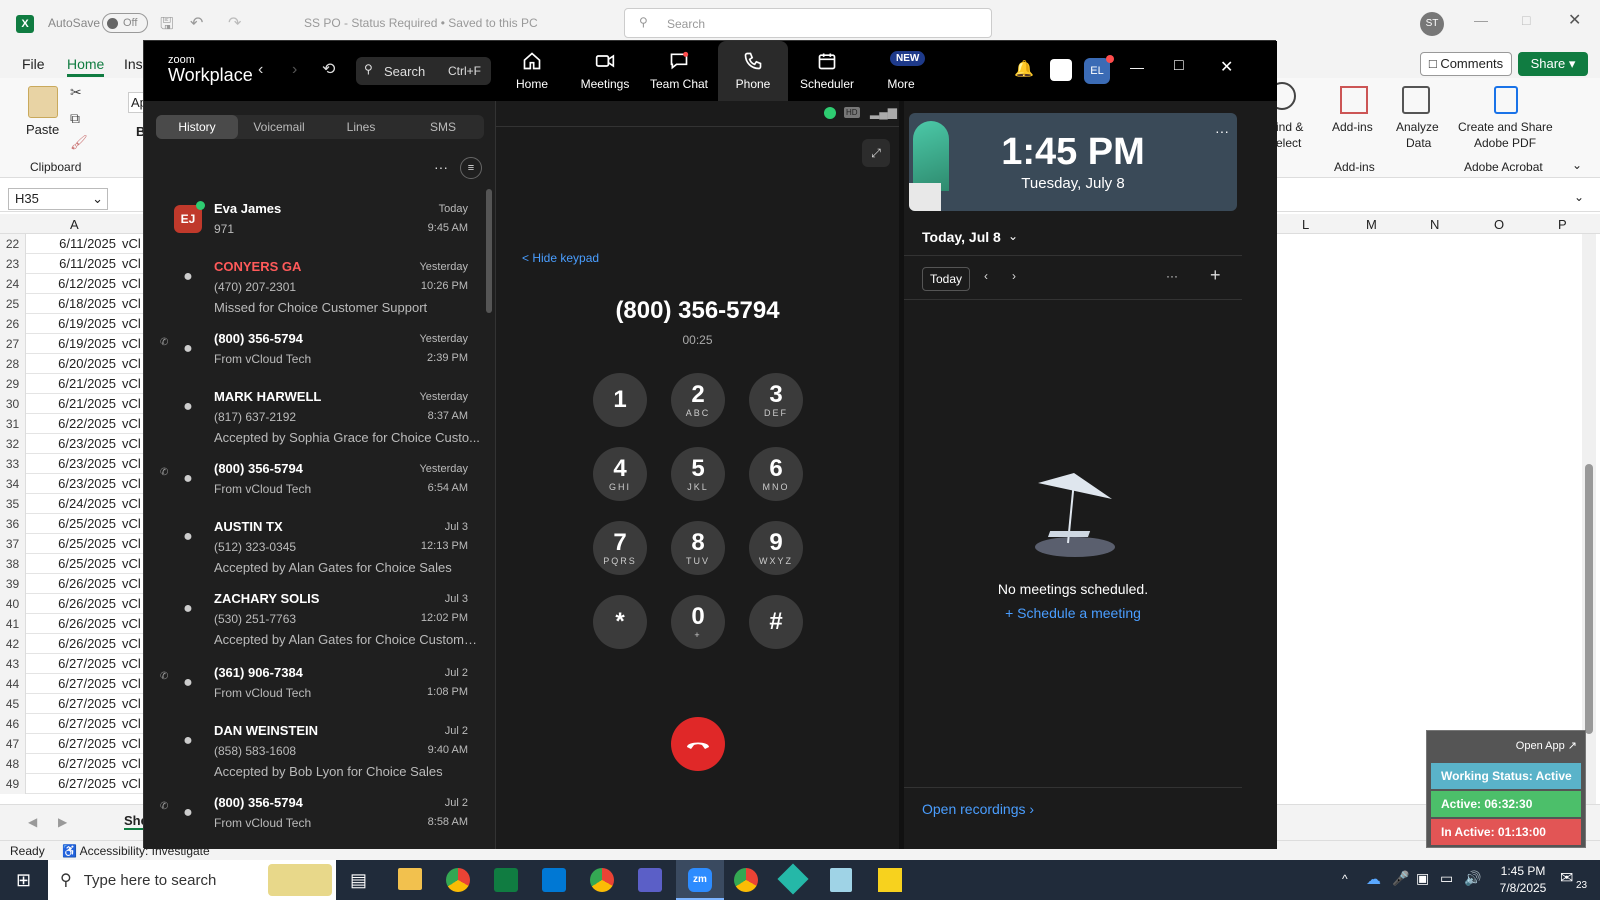  Describe the element at coordinates (1432, 24) in the screenshot. I see `user-avatar: ST` at that location.